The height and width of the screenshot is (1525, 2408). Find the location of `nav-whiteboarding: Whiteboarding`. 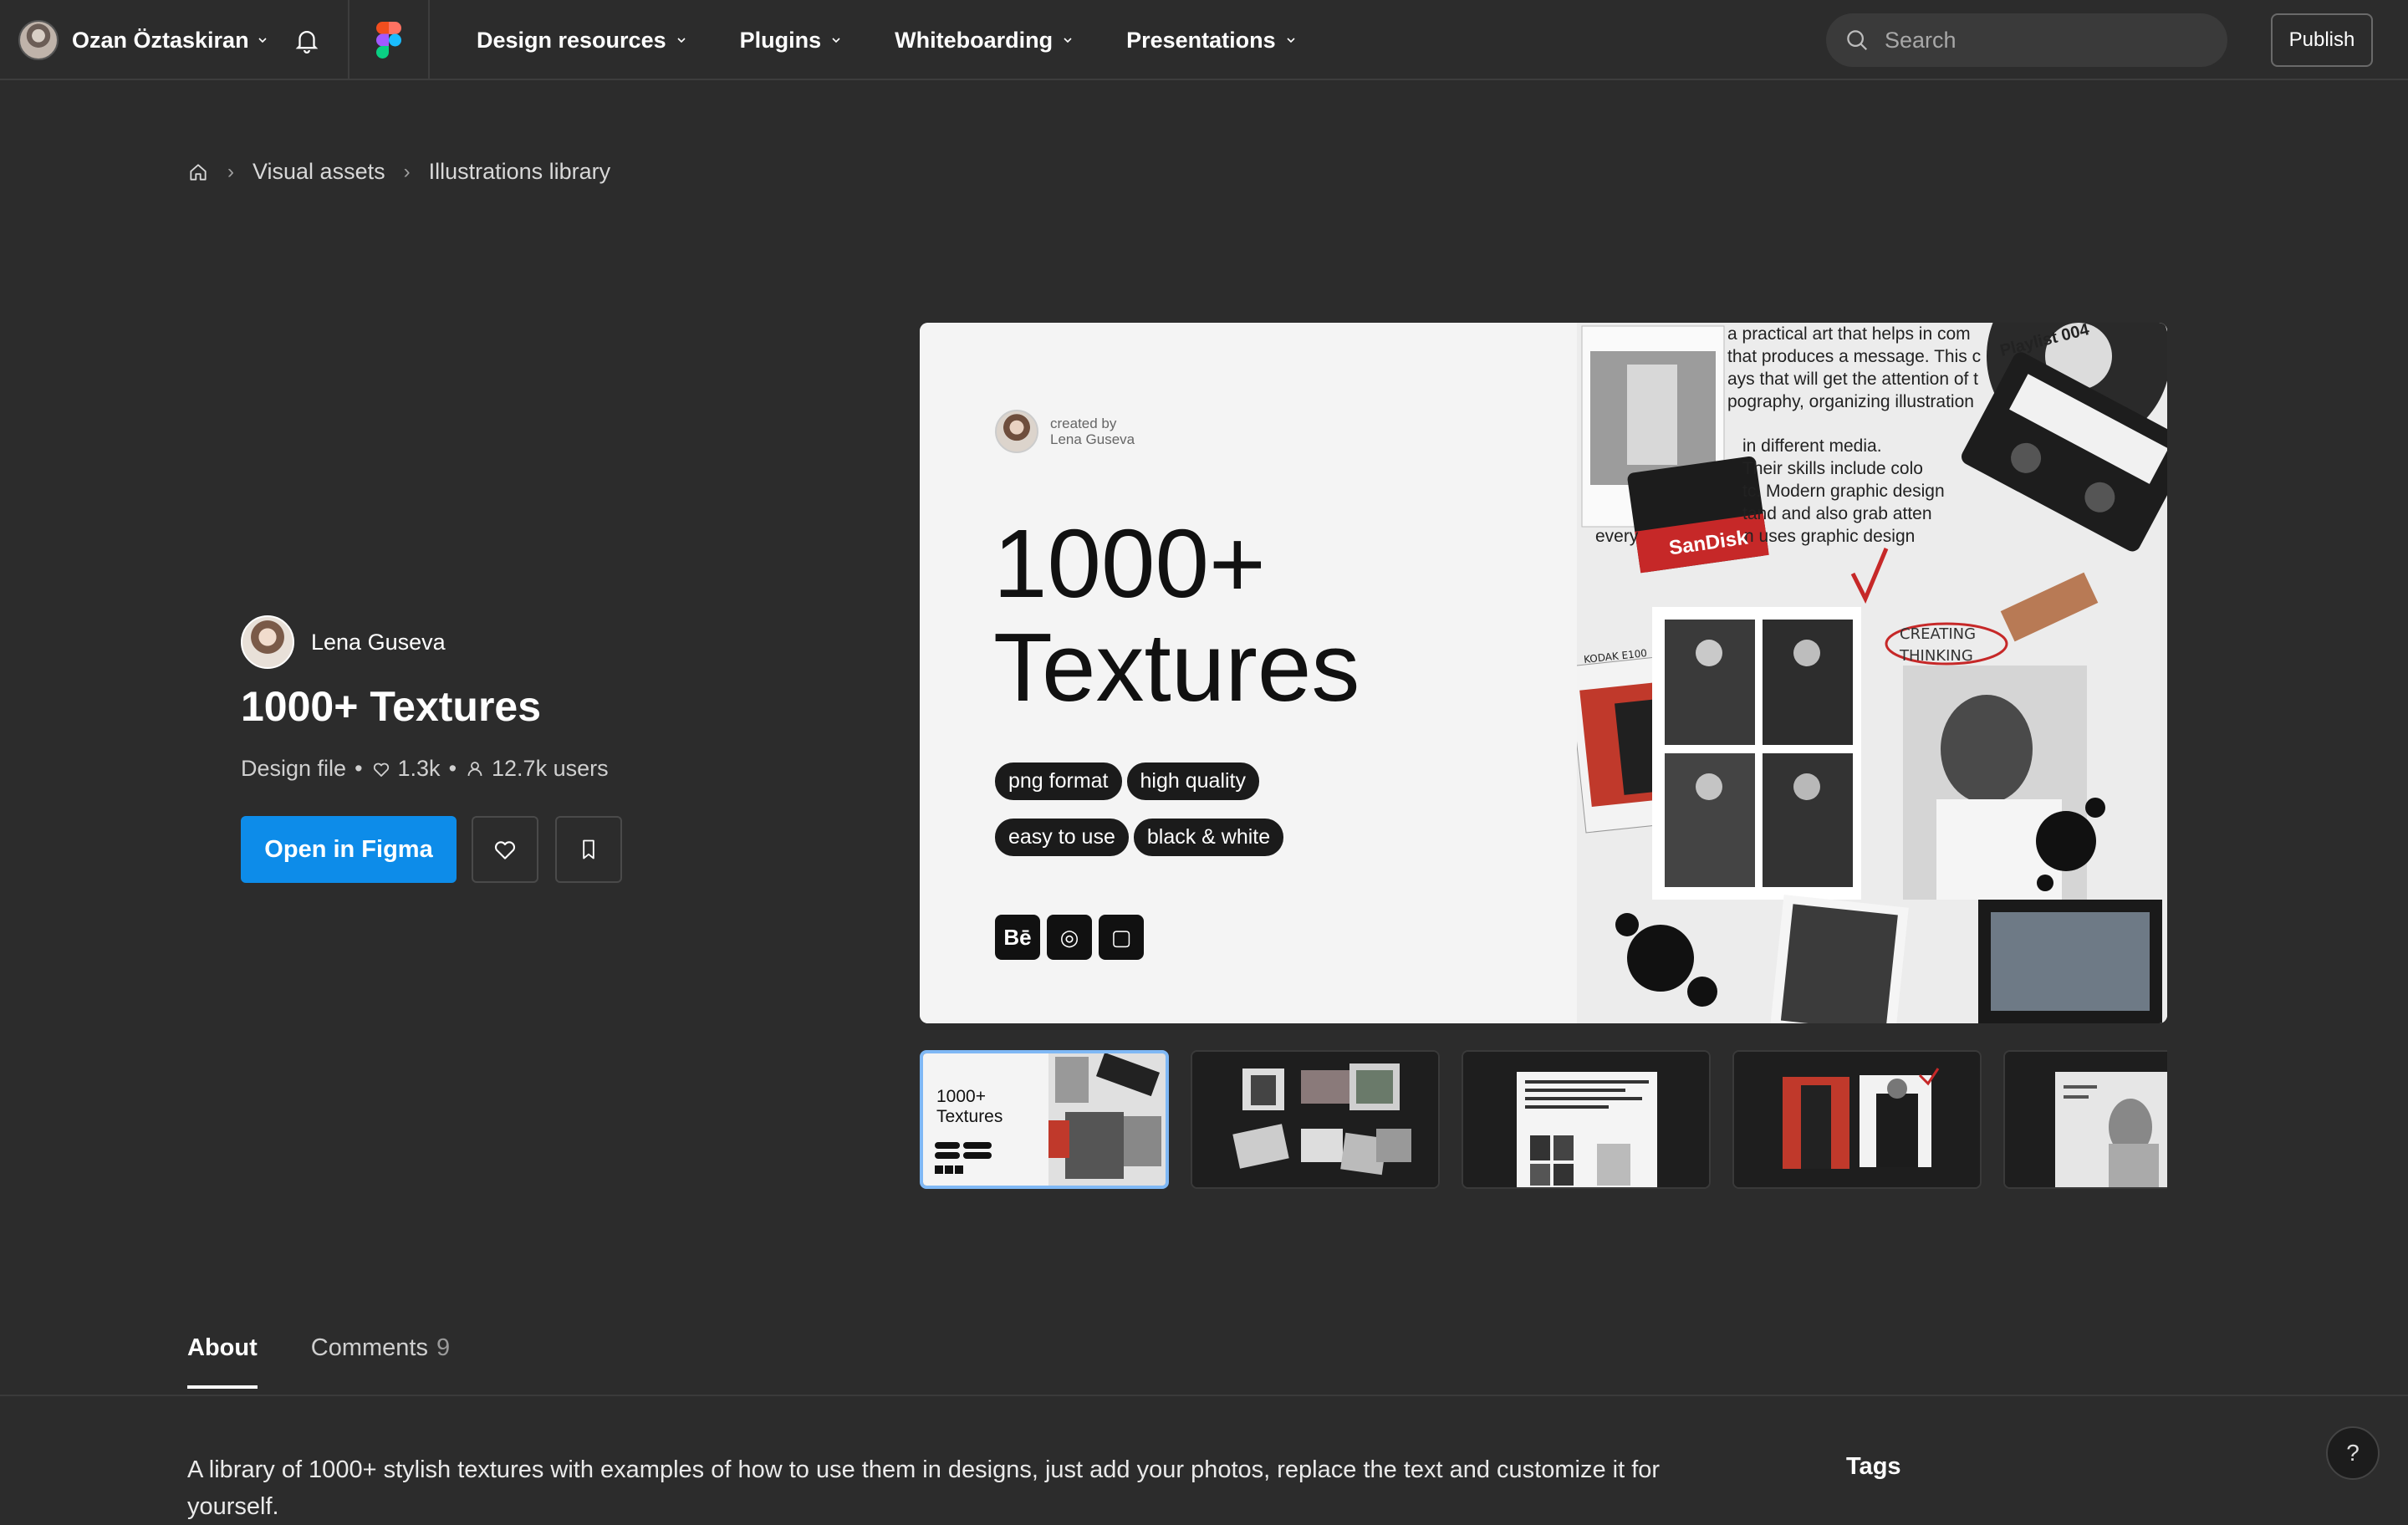

nav-whiteboarding: Whiteboarding is located at coordinates (984, 41).